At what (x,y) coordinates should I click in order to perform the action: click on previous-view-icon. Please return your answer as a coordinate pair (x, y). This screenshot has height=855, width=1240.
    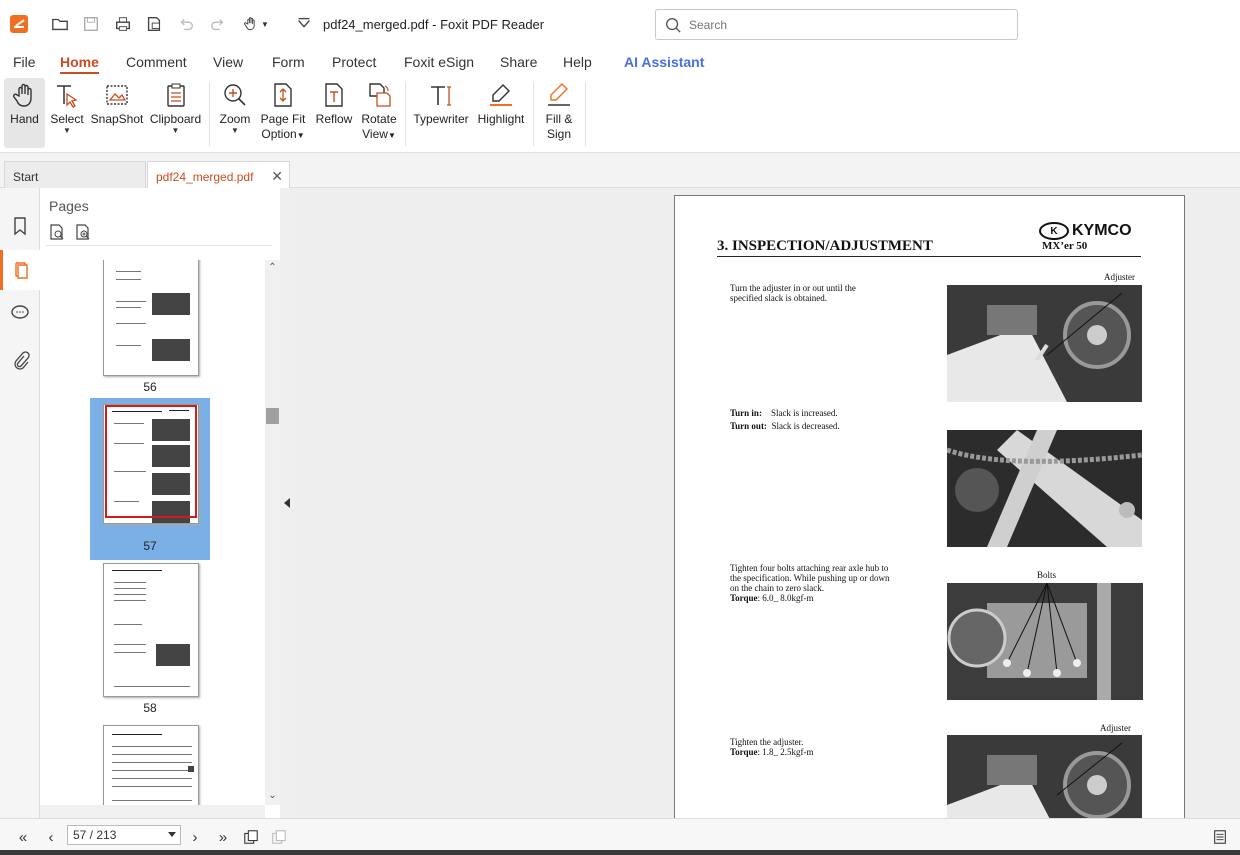
    Looking at the image, I should click on (251, 837).